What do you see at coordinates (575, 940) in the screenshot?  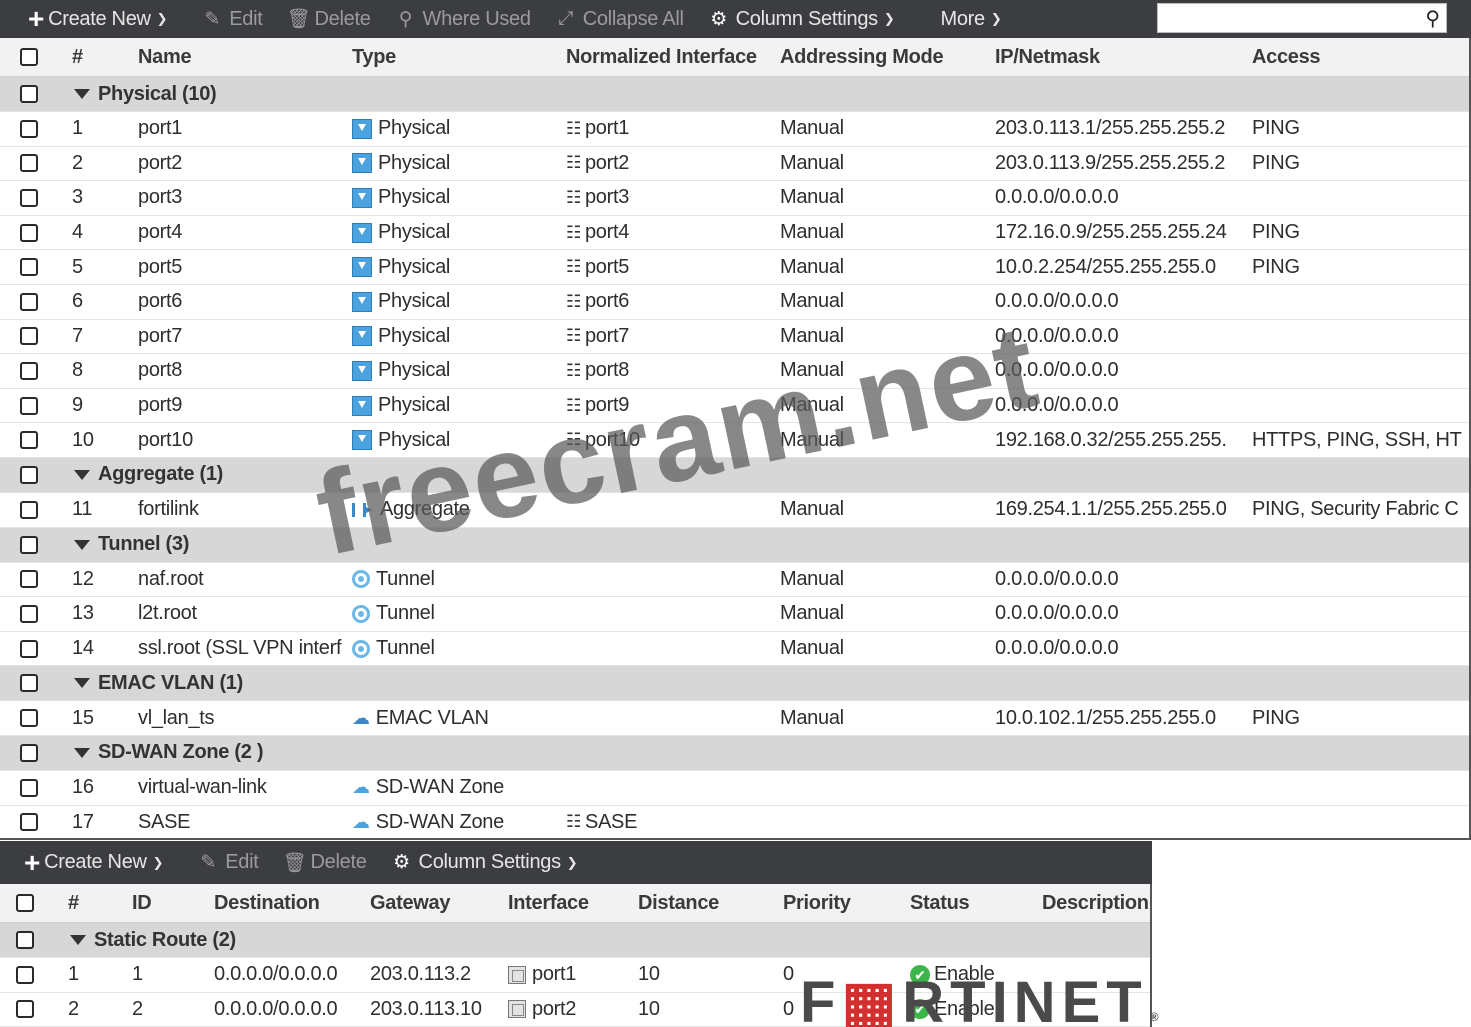 I see `group-header: Static Route (2)` at bounding box center [575, 940].